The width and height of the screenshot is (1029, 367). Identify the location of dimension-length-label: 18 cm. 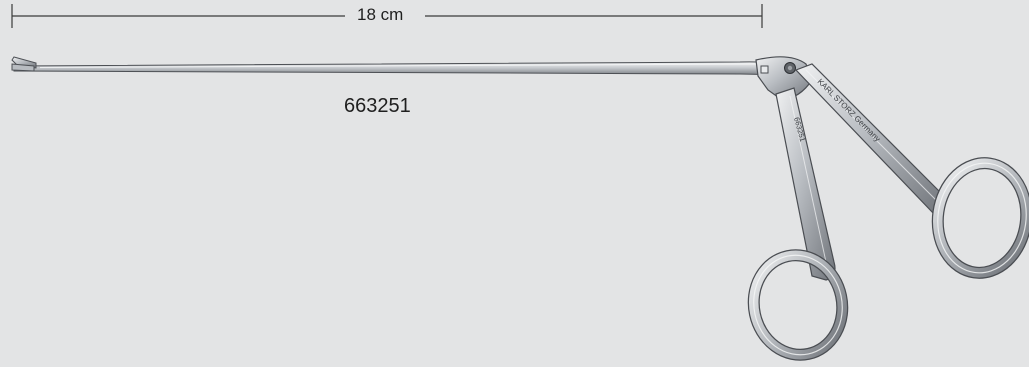
(380, 15).